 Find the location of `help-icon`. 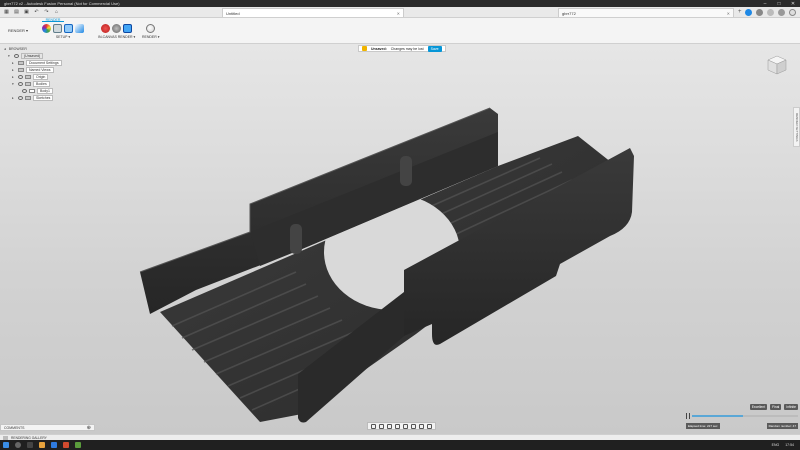

help-icon is located at coordinates (781, 12).